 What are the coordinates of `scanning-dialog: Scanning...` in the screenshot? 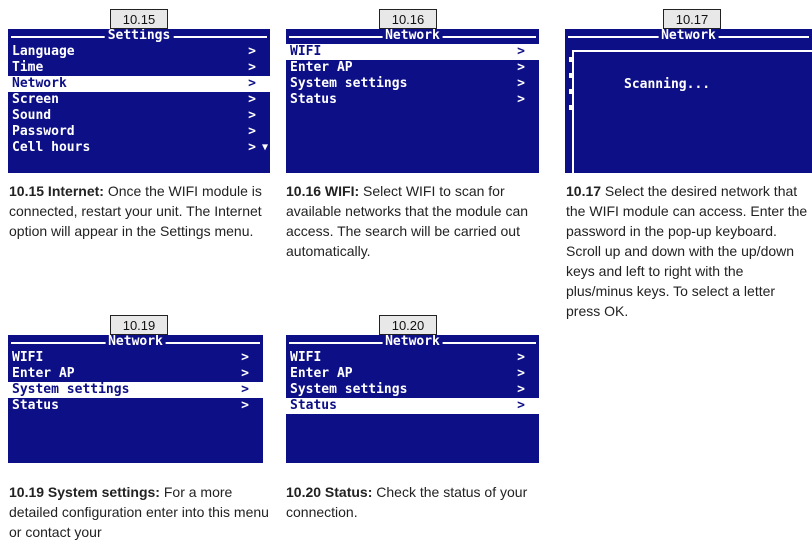 It's located at (692, 111).